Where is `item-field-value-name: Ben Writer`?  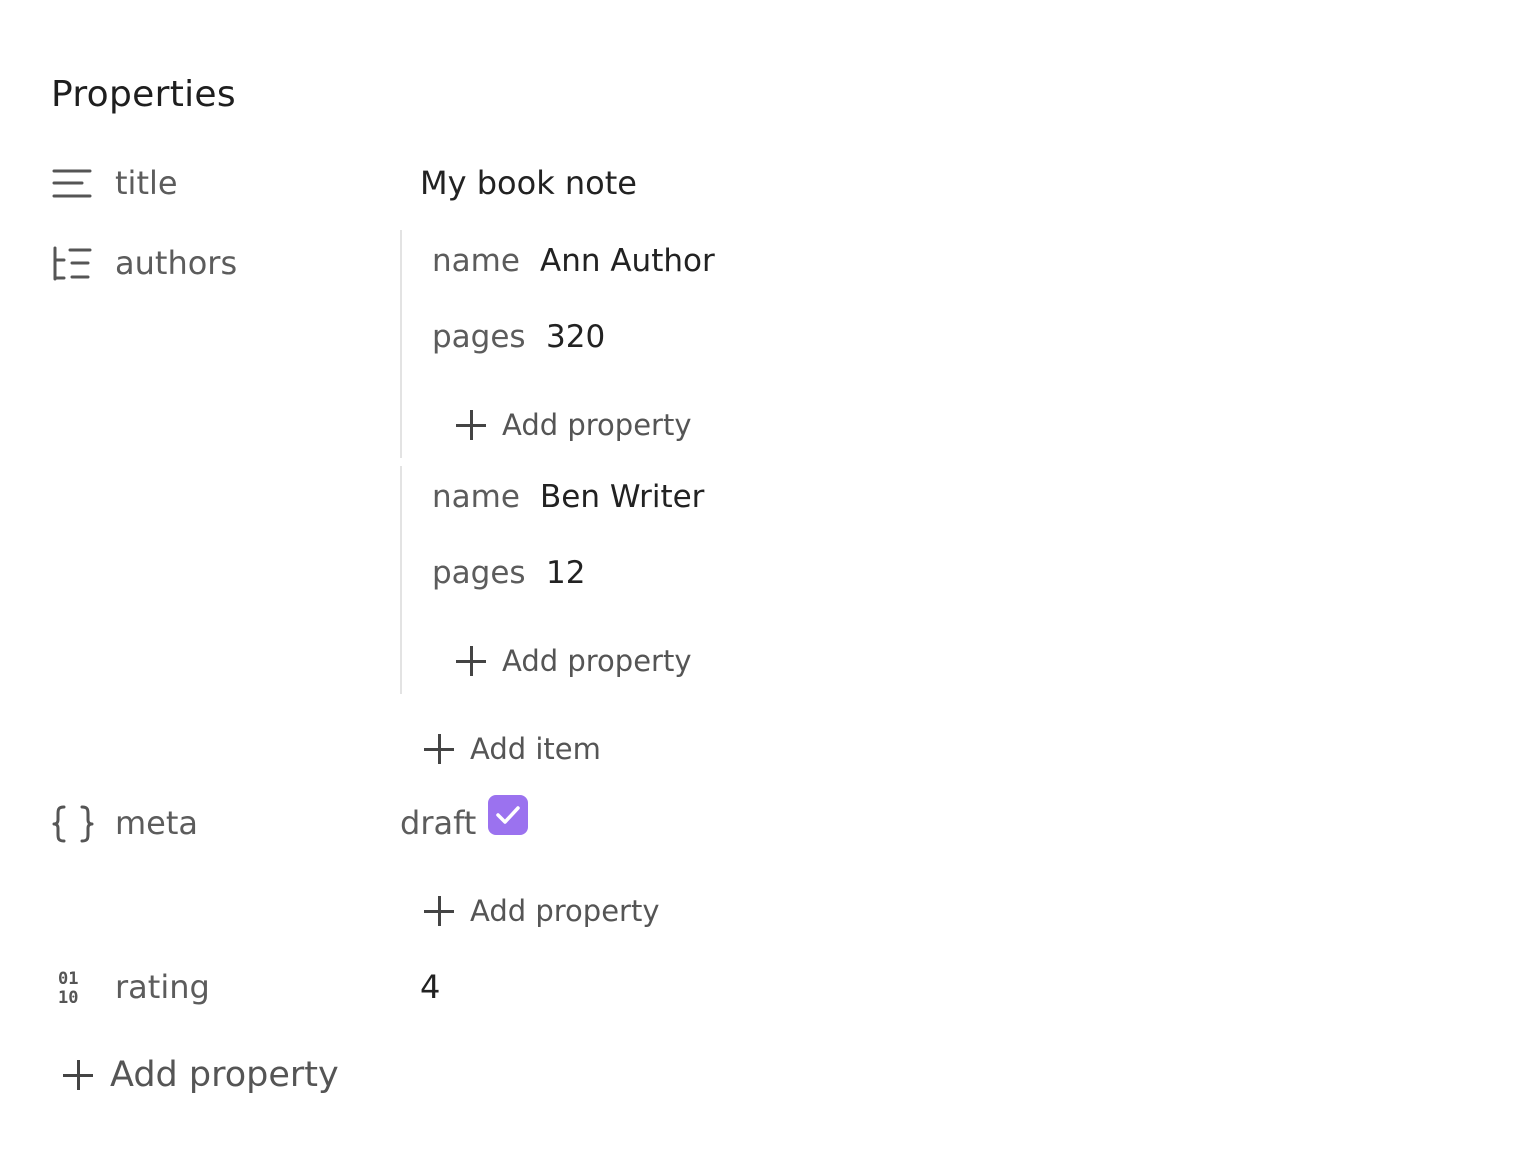
item-field-value-name: Ben Writer is located at coordinates (622, 497).